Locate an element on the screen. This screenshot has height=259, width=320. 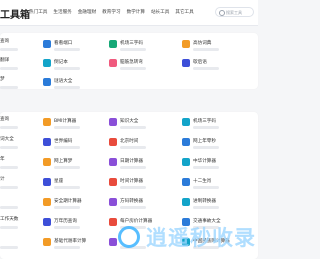
tool-label: 谜语大全 is located at coordinates (63, 81).